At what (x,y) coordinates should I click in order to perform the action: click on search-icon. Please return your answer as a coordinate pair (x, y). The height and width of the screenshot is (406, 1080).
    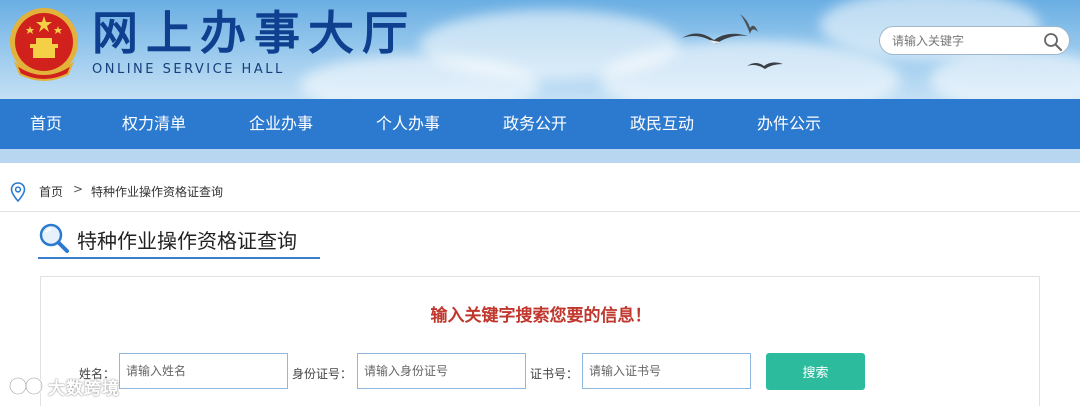
    Looking at the image, I should click on (1053, 42).